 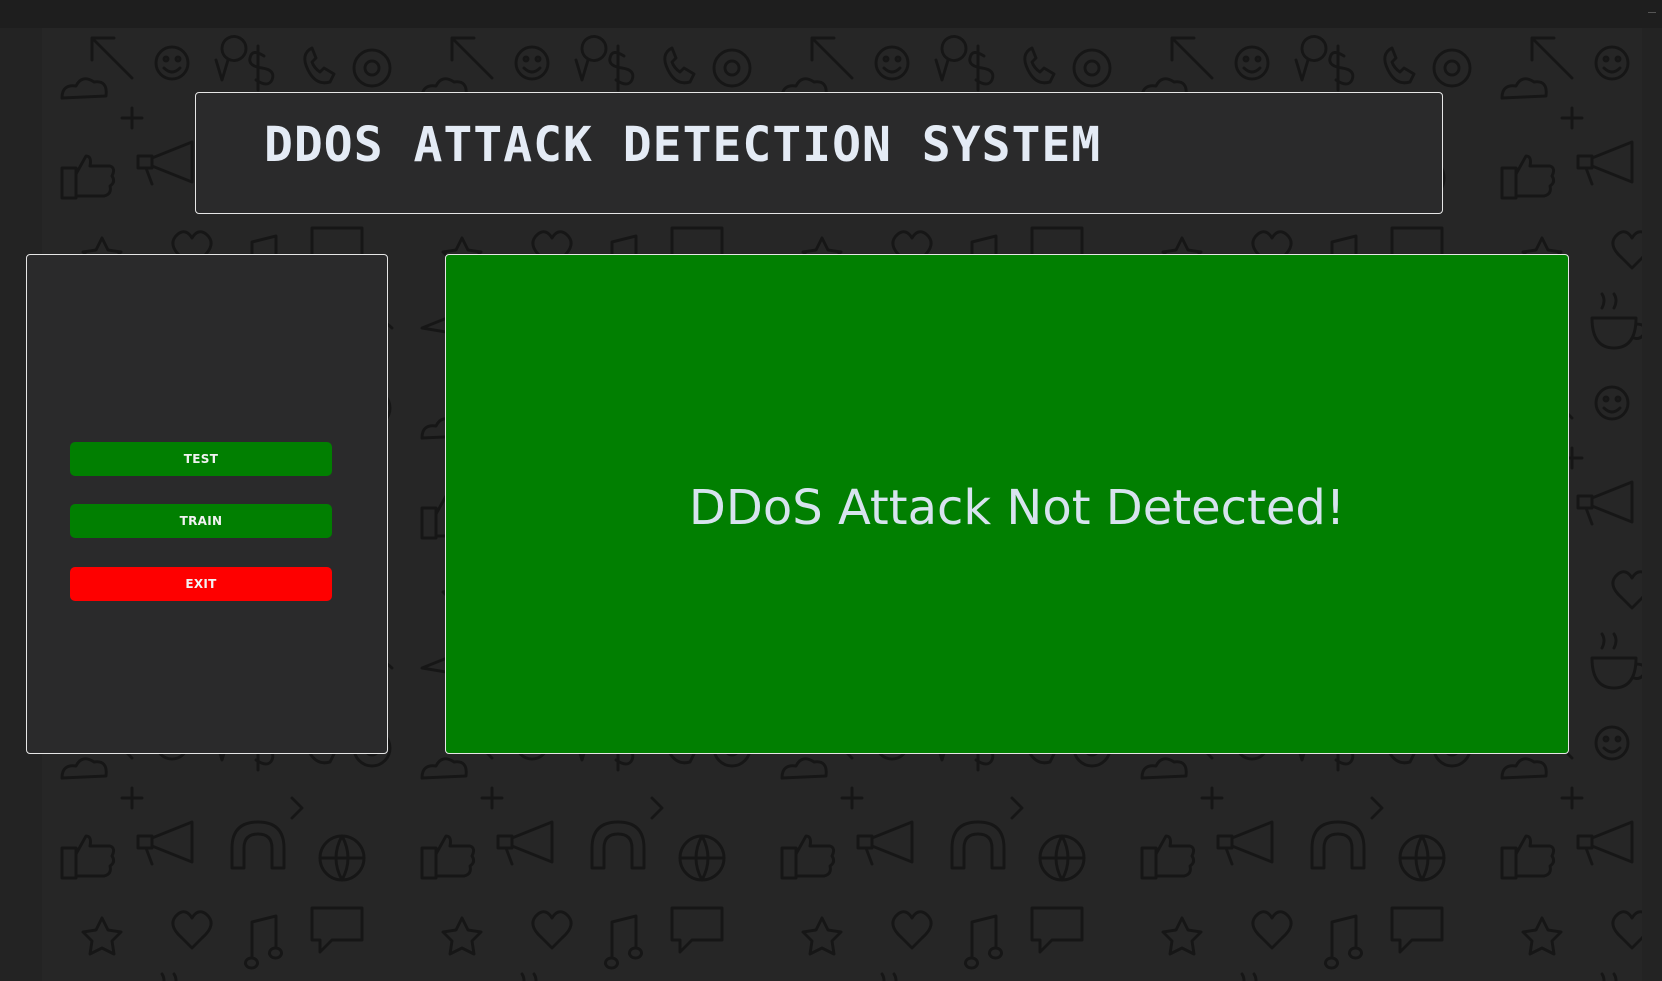 What do you see at coordinates (1017, 508) in the screenshot?
I see `detection-result-message: DDoS Attack Not Detected!` at bounding box center [1017, 508].